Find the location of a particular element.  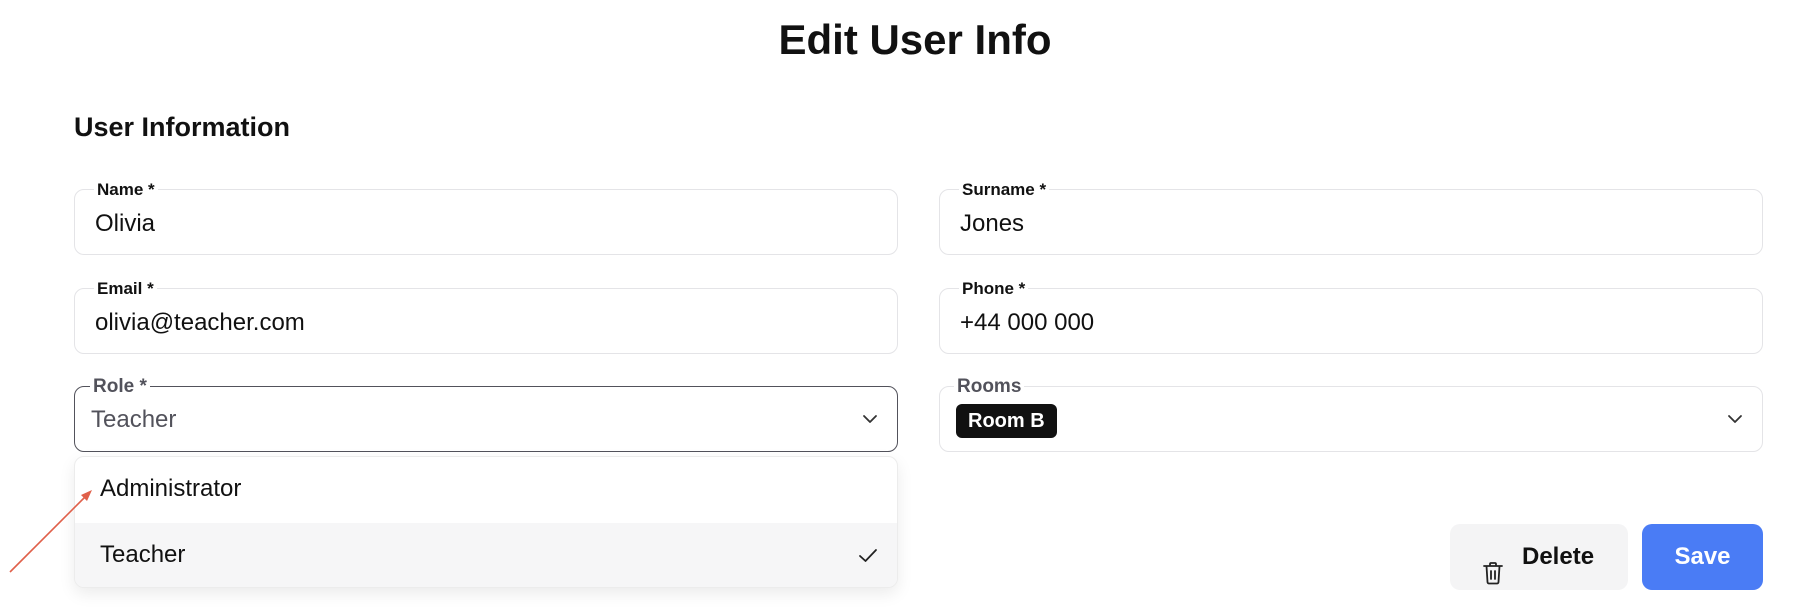

phone-field: Phone * +44 000 000 is located at coordinates (1351, 317).